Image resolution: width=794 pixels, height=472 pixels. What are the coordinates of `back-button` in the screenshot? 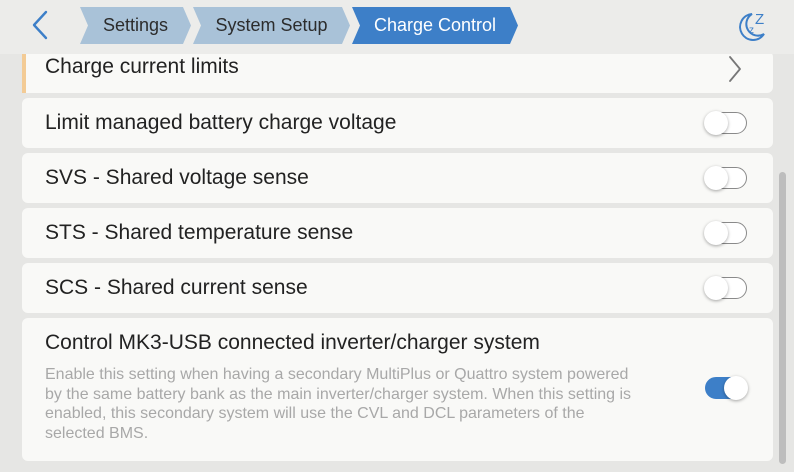 It's located at (40, 25).